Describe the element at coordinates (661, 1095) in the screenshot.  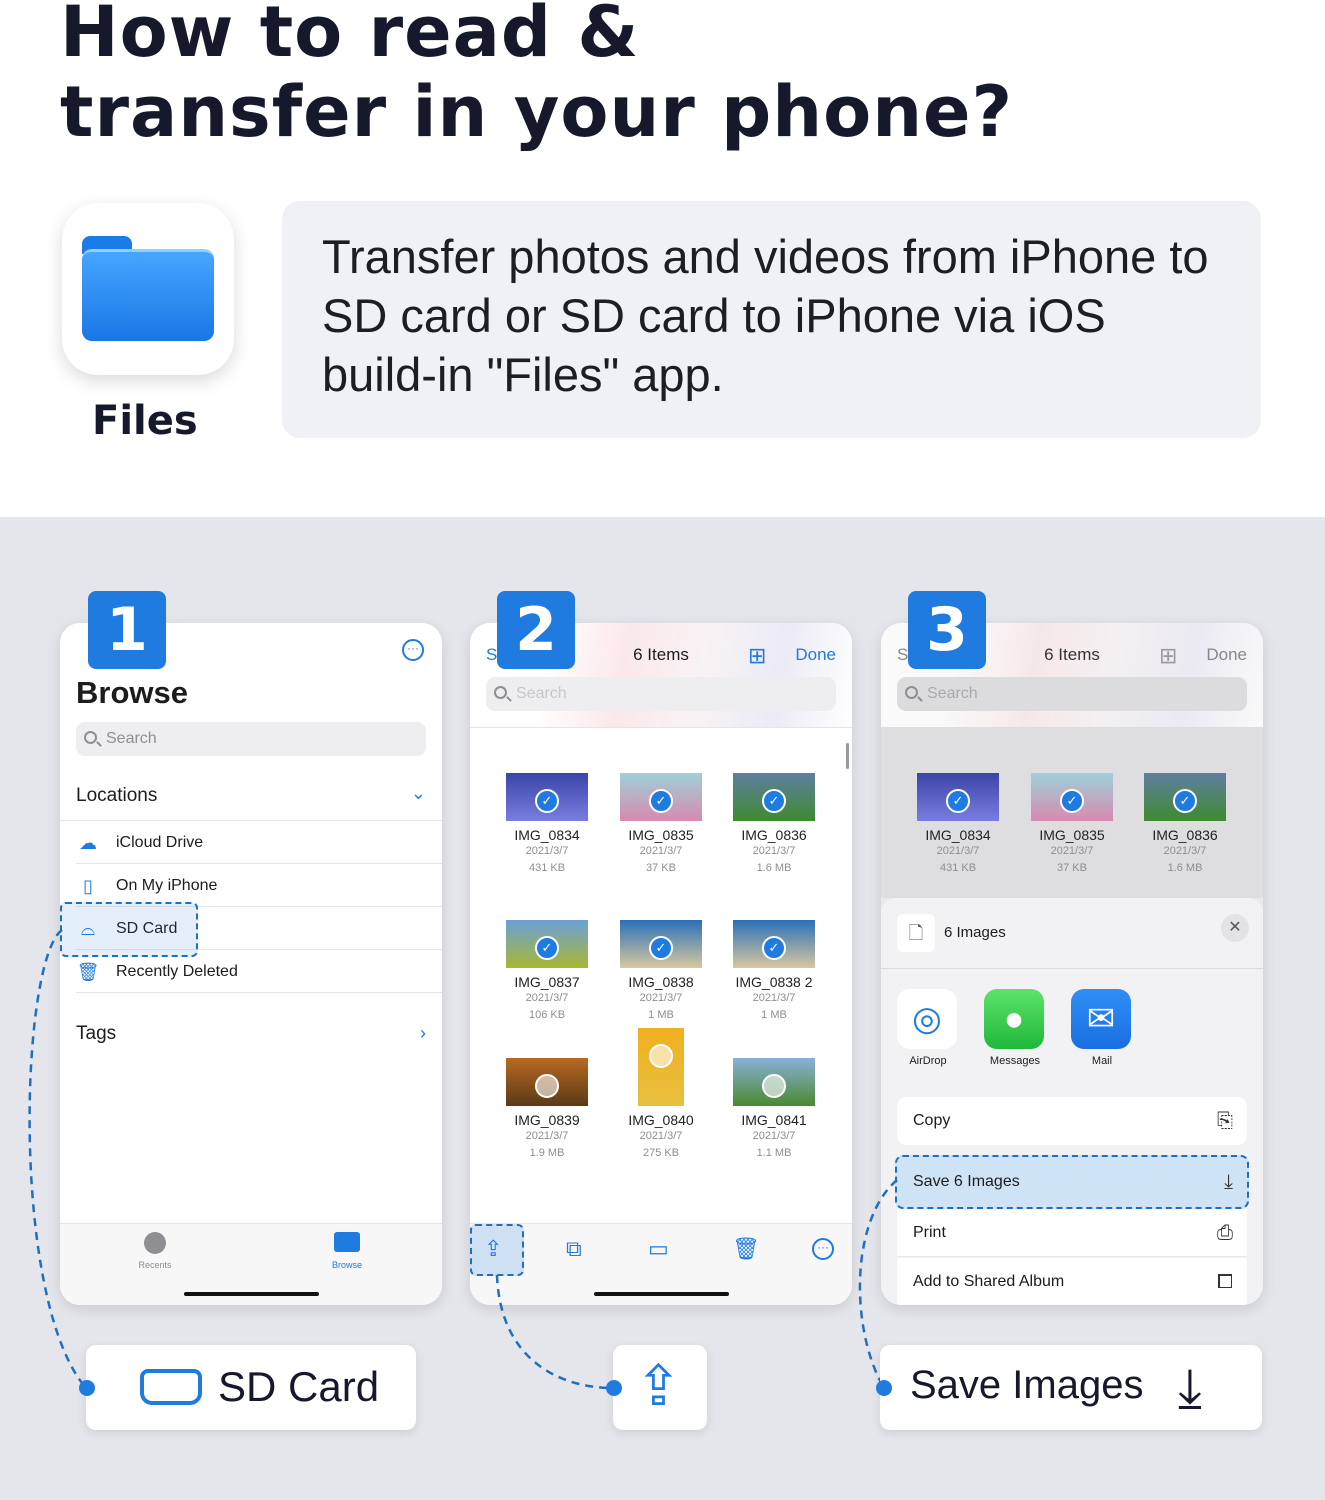
I see `file-item: IMG_0840 2021/3/7 275 KB` at that location.